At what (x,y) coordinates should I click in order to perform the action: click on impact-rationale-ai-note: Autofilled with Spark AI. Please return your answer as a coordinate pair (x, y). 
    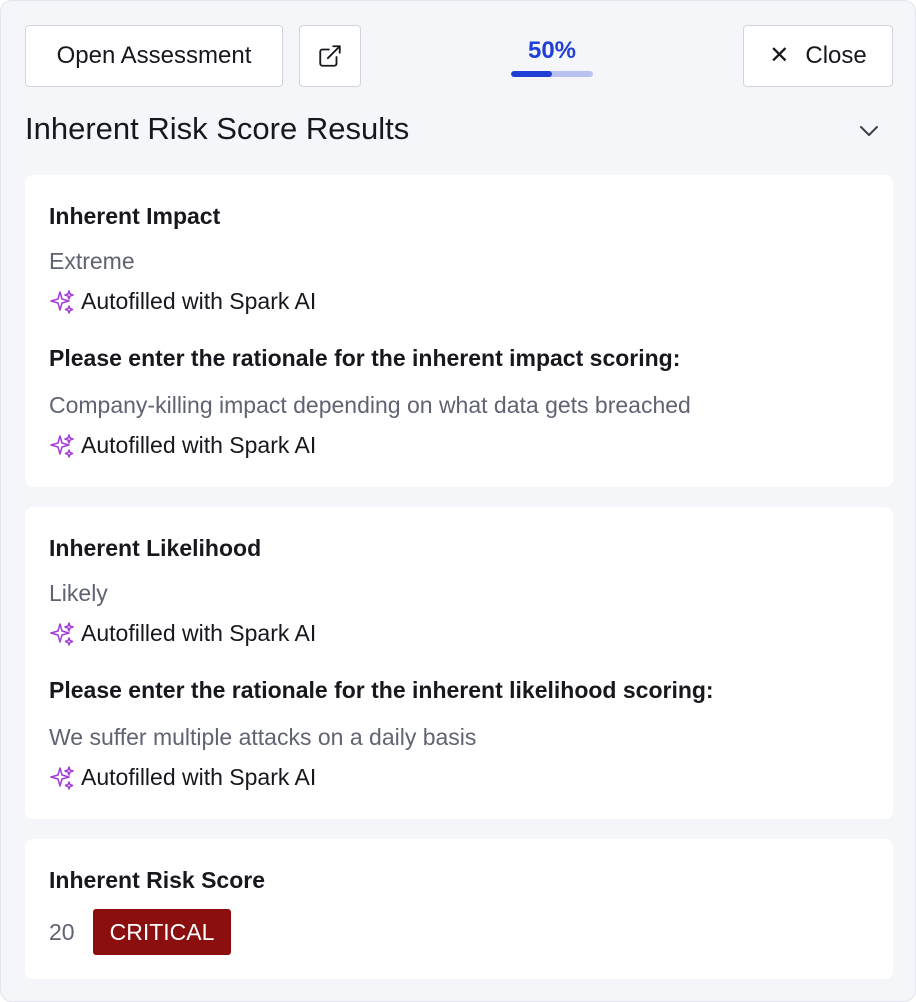
    Looking at the image, I should click on (182, 445).